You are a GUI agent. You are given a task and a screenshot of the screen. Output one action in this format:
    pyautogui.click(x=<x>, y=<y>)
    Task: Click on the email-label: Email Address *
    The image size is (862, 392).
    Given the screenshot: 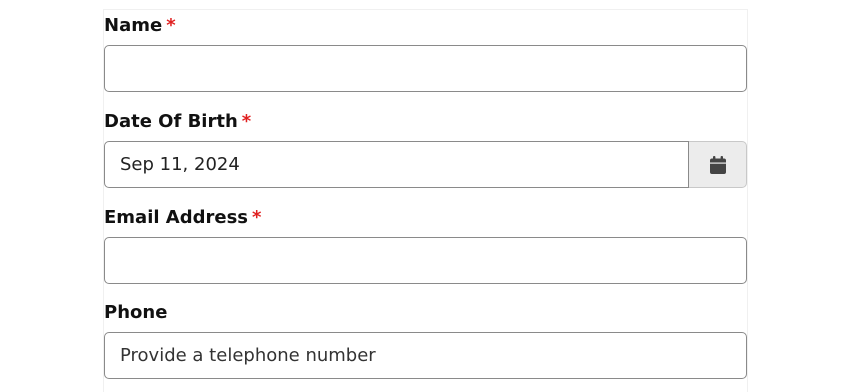 What is the action you would take?
    pyautogui.click(x=425, y=218)
    